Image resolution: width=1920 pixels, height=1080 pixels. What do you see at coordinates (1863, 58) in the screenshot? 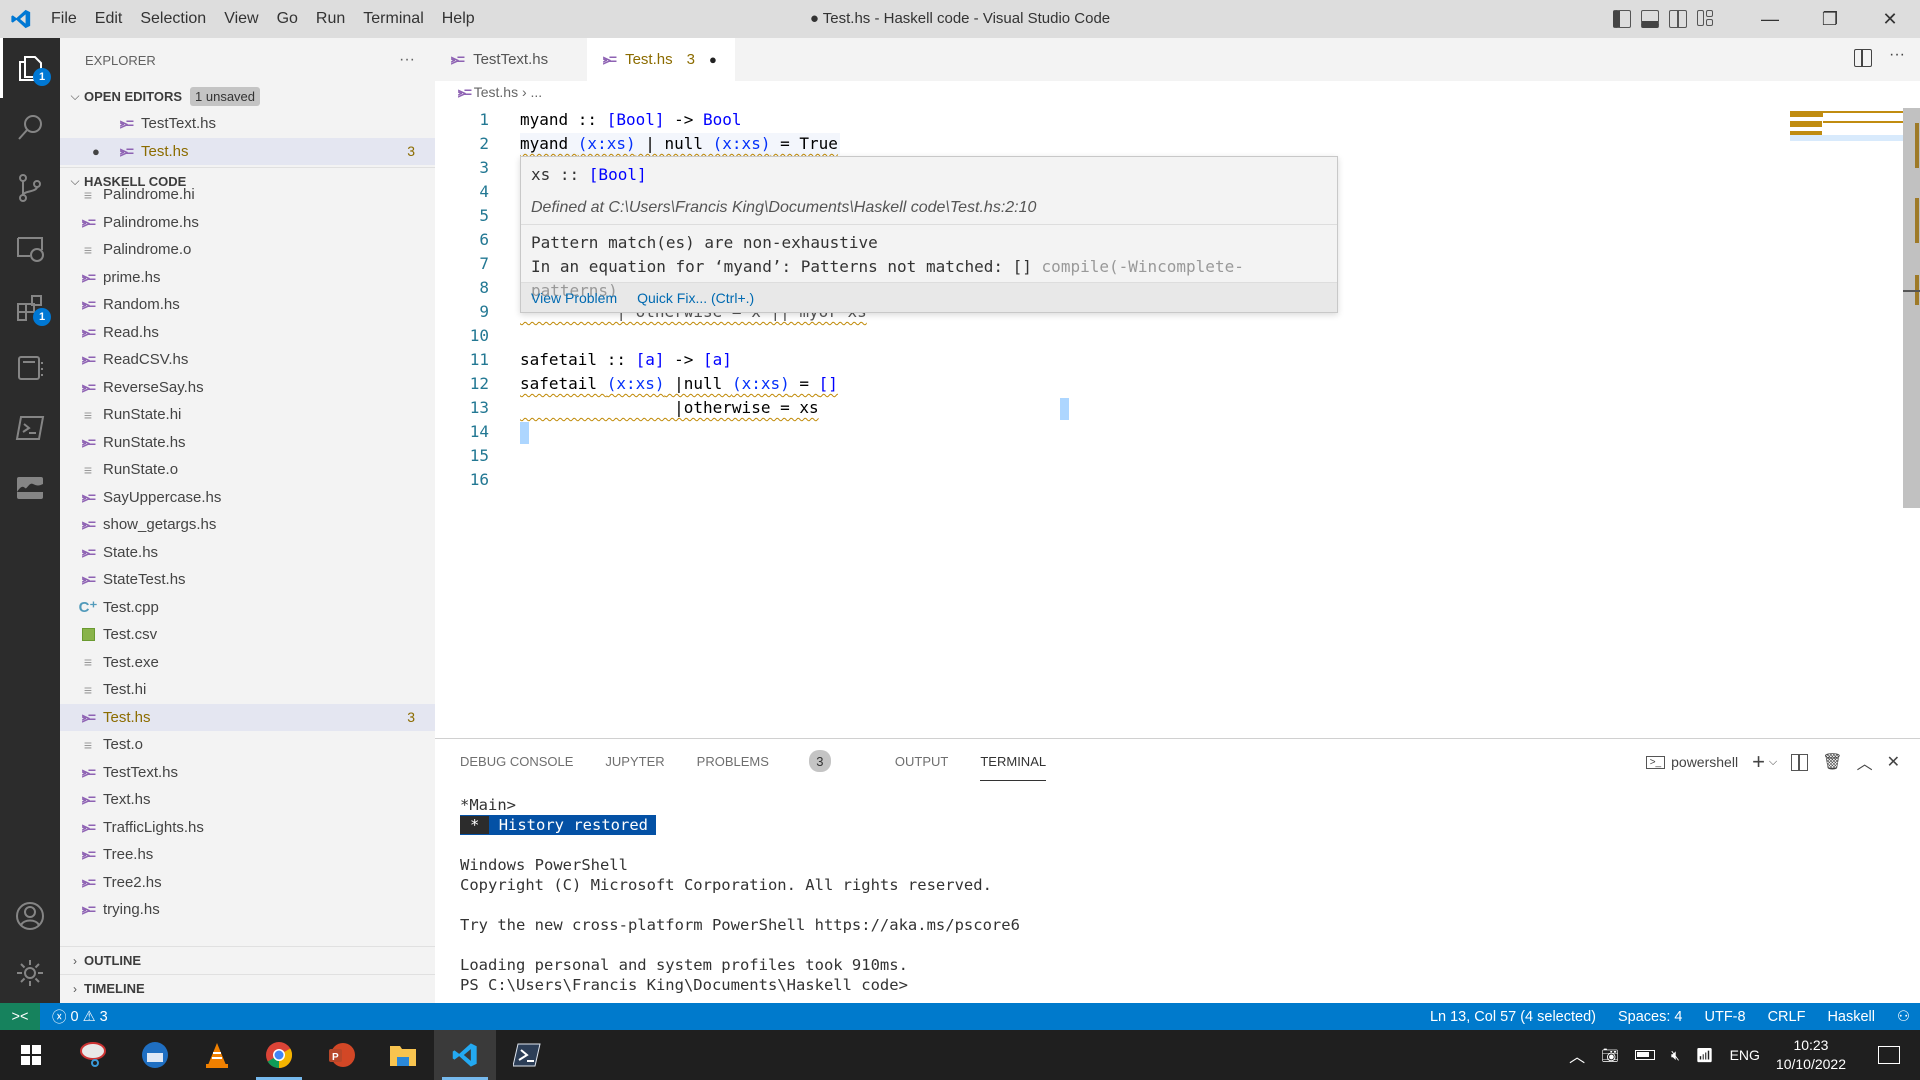
I see `split-editor-icon` at bounding box center [1863, 58].